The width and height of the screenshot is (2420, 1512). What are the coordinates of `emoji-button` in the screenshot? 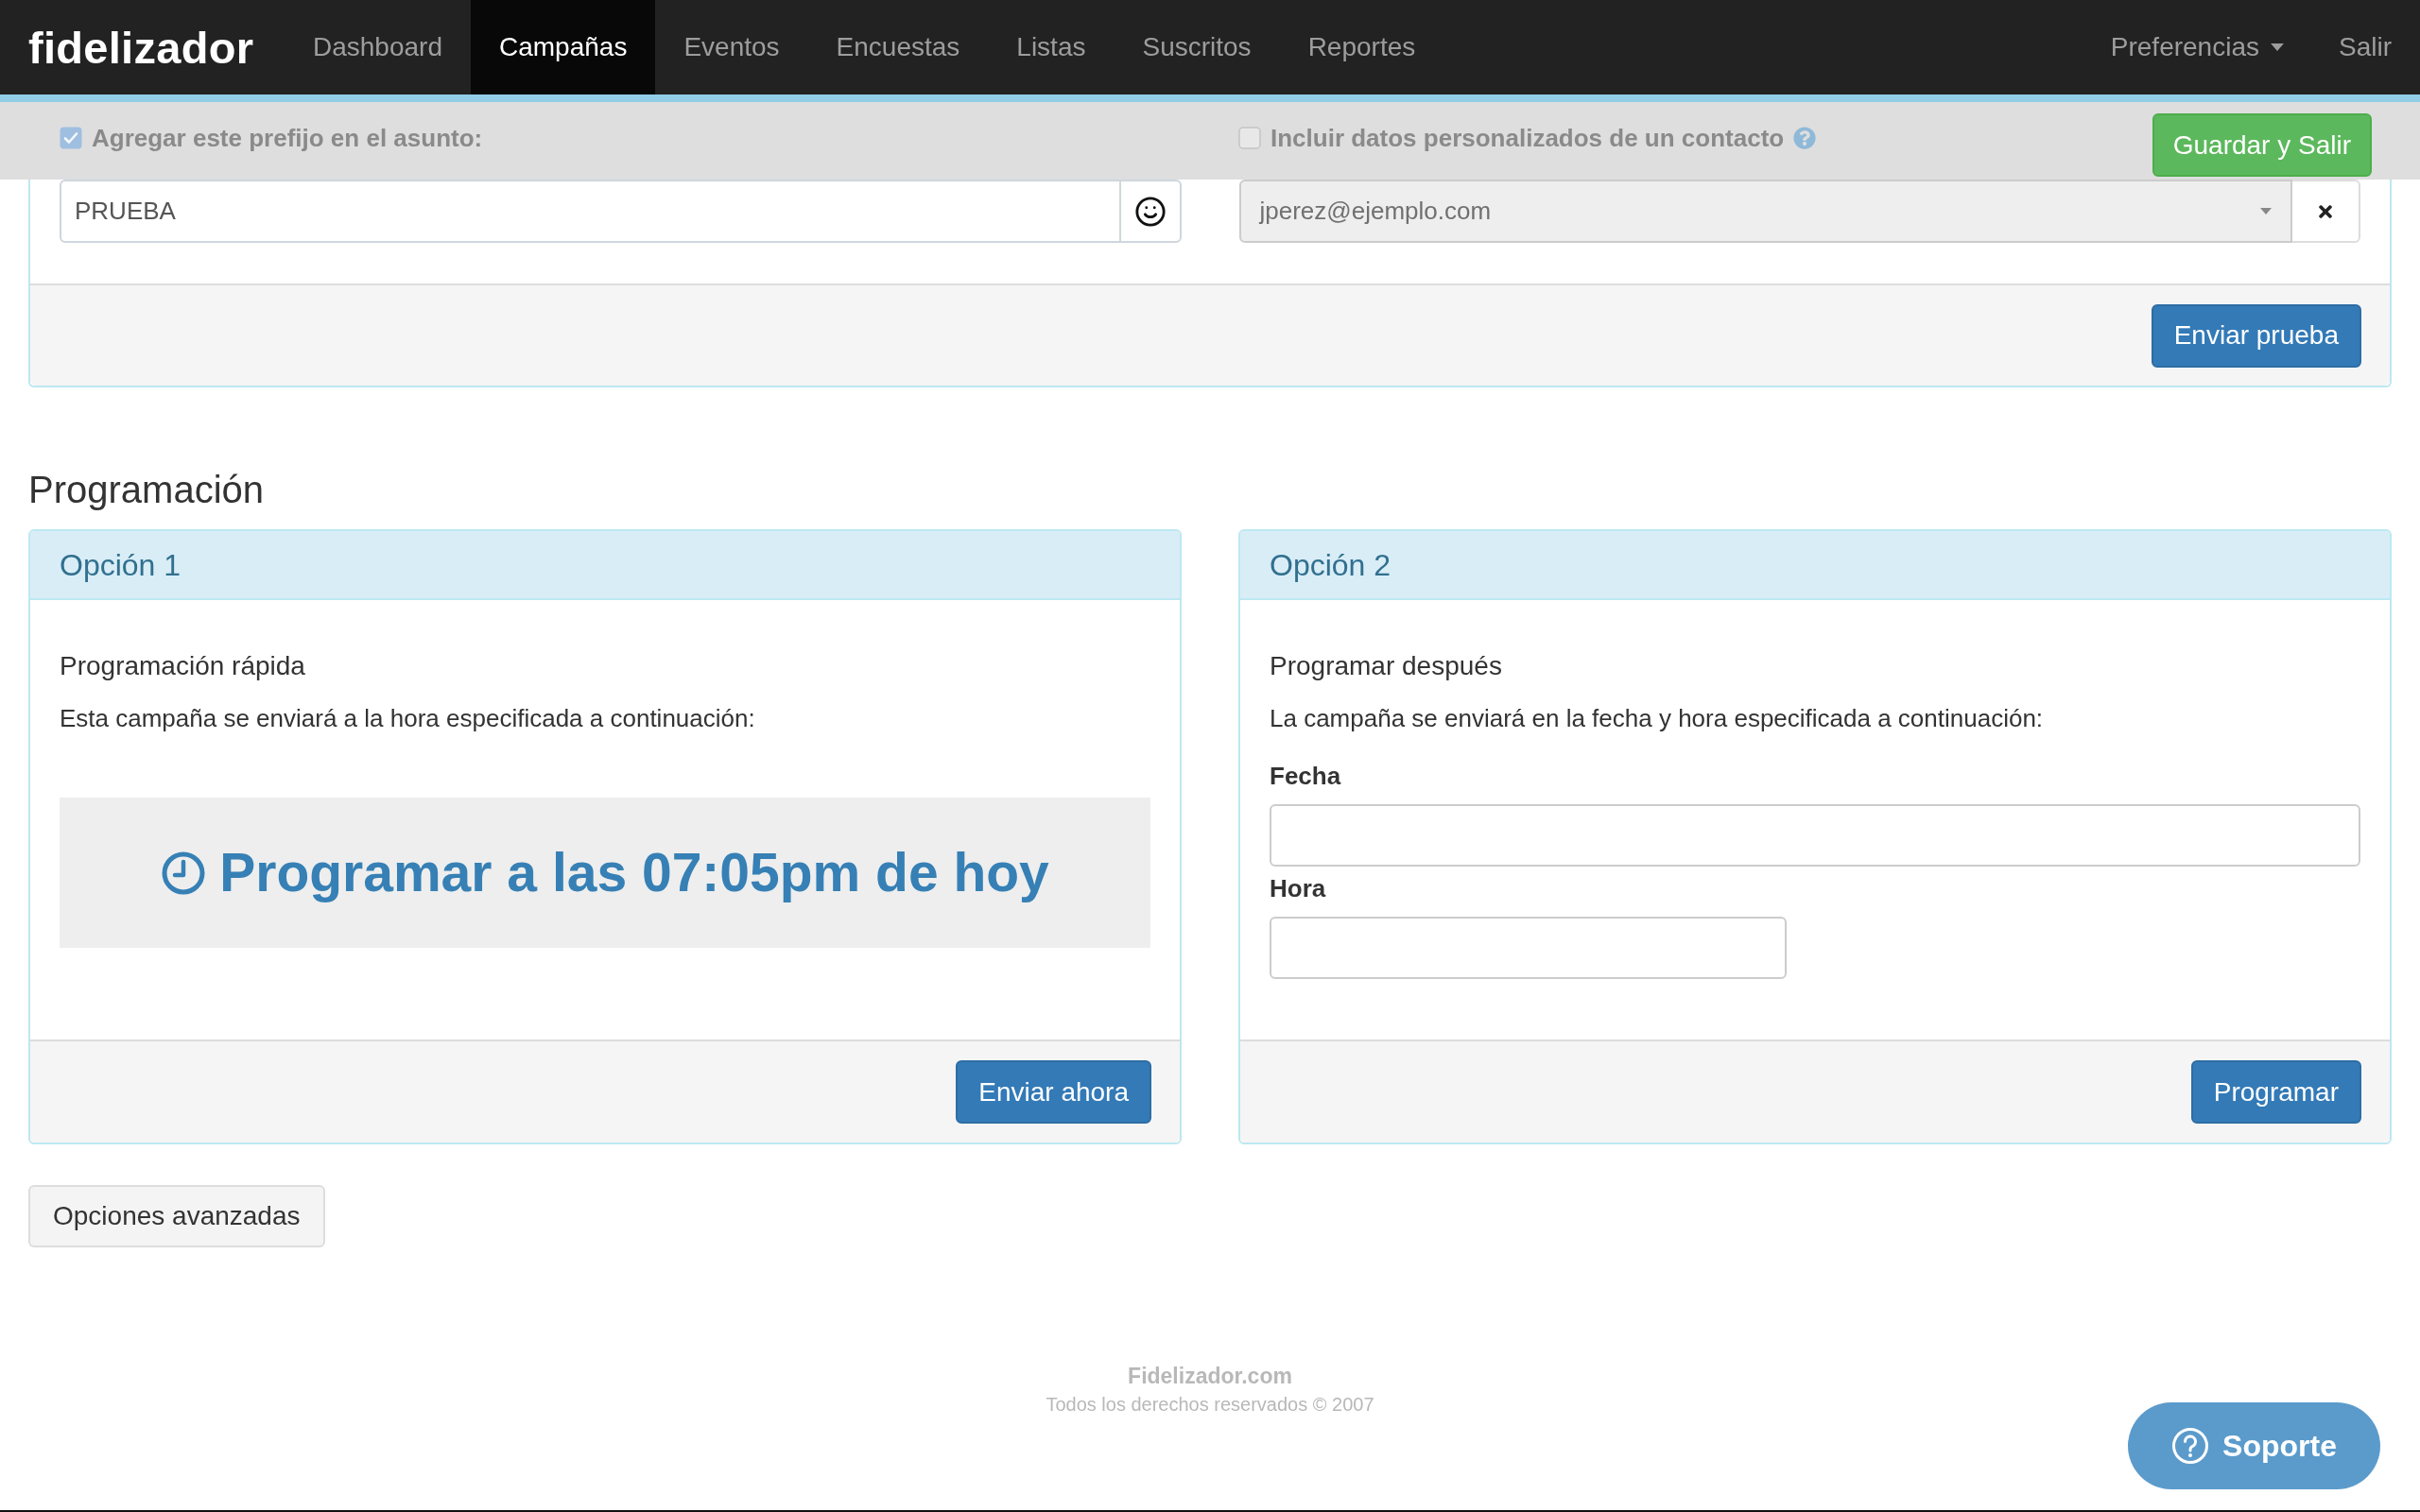 It's located at (1150, 211).